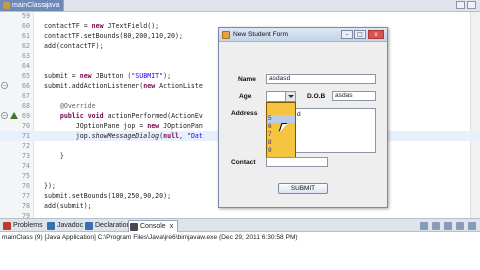 This screenshot has height=270, width=480. What do you see at coordinates (68, 26) in the screenshot?
I see `code-token: contactTF =` at bounding box center [68, 26].